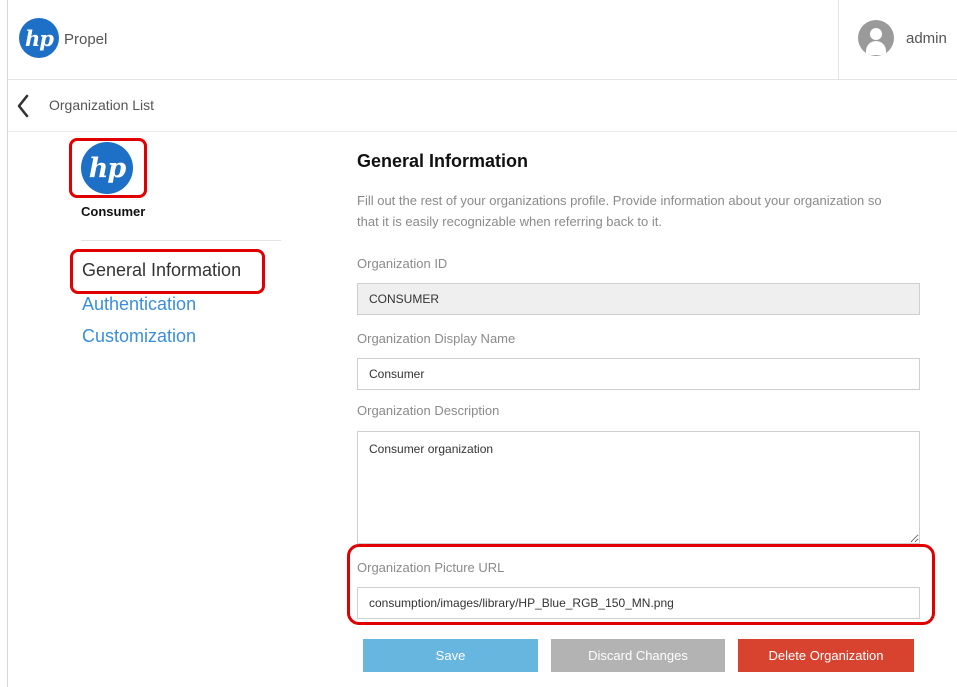 Image resolution: width=957 pixels, height=687 pixels. What do you see at coordinates (139, 304) in the screenshot?
I see `nav-item-authentication: Authentication` at bounding box center [139, 304].